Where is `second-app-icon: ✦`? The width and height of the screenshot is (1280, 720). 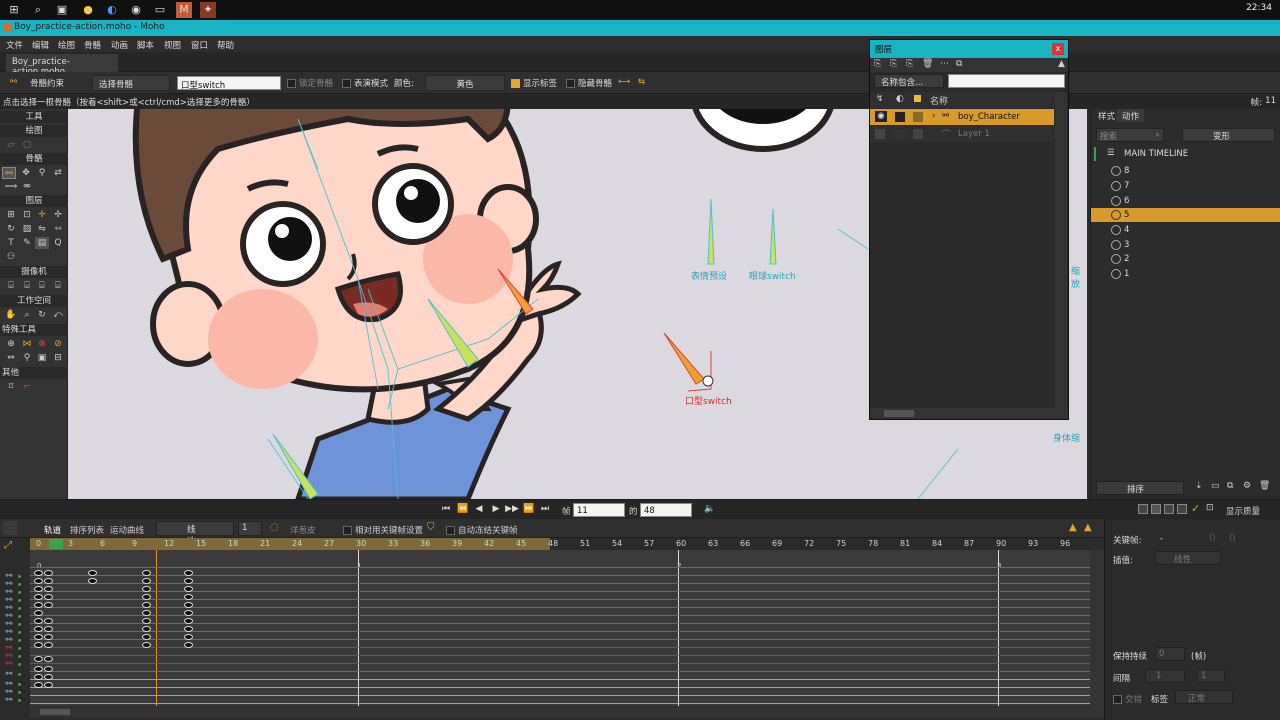
second-app-icon: ✦ is located at coordinates (208, 10).